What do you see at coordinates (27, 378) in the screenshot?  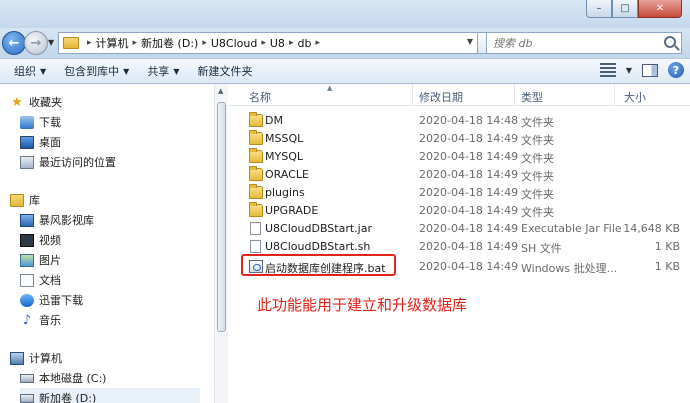 I see `drive-icon` at bounding box center [27, 378].